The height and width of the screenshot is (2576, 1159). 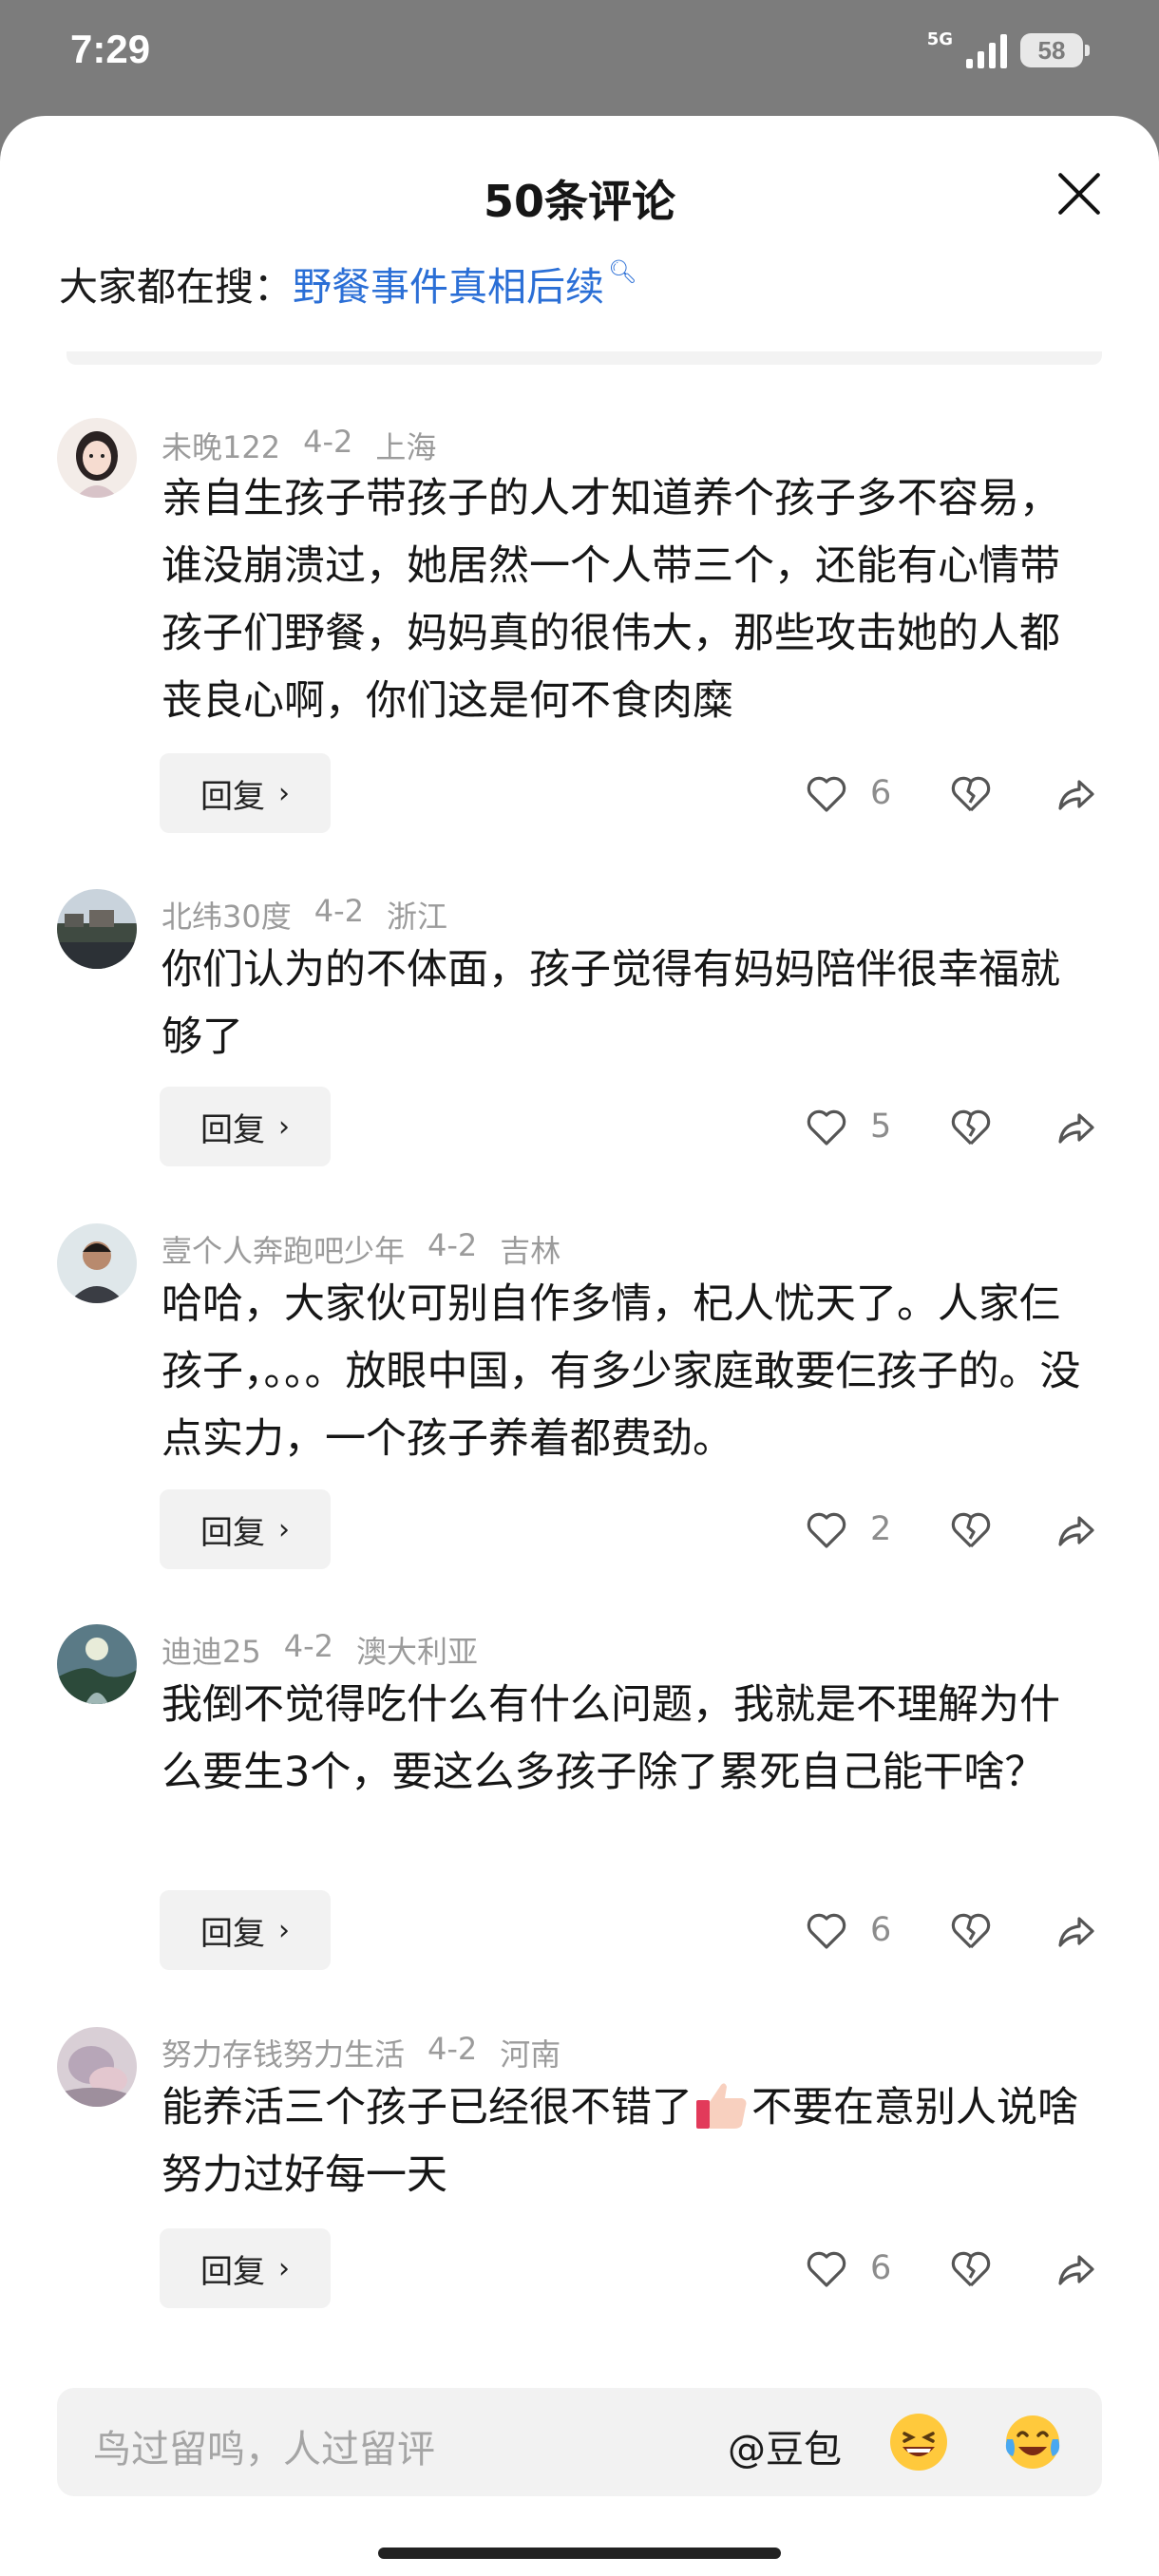 I want to click on search-icon: 🔍︎, so click(x=622, y=271).